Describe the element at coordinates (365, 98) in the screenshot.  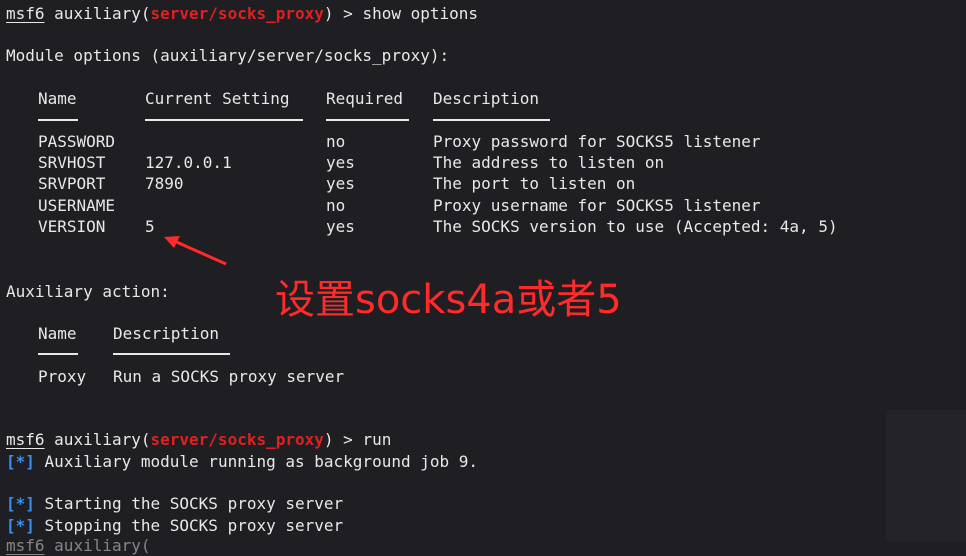
I see `col-header-required: Required` at that location.